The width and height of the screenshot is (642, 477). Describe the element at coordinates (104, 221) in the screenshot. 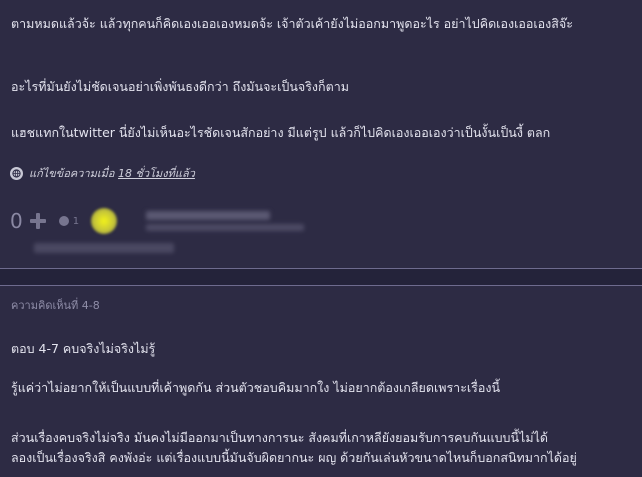

I see `avatar` at that location.